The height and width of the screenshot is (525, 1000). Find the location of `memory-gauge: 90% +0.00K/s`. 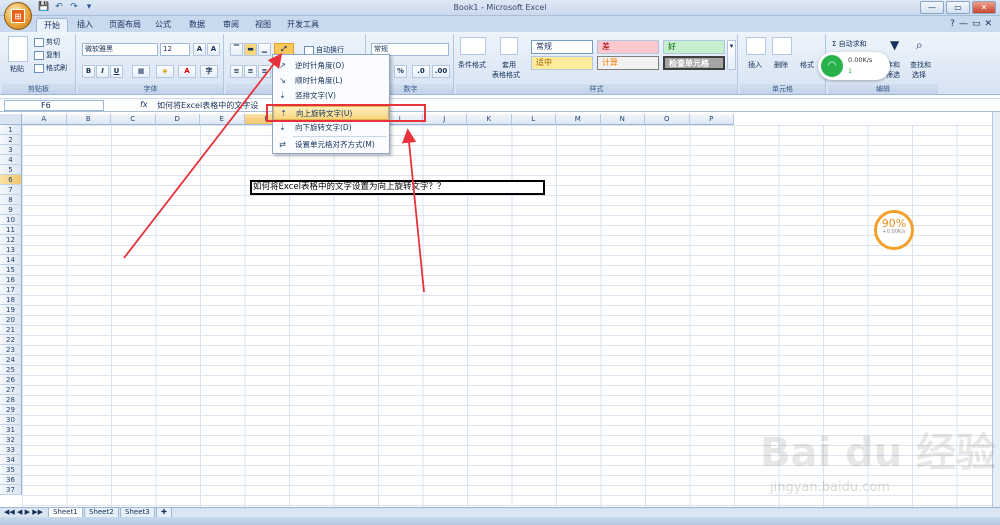

memory-gauge: 90% +0.00K/s is located at coordinates (894, 230).